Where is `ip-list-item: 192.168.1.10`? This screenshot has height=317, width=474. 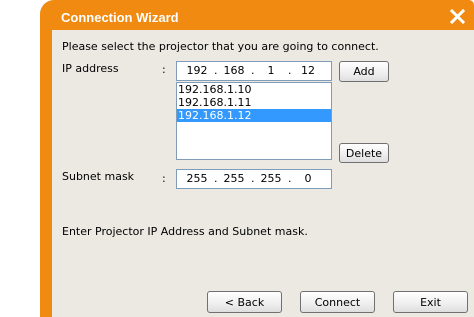 ip-list-item: 192.168.1.10 is located at coordinates (254, 89).